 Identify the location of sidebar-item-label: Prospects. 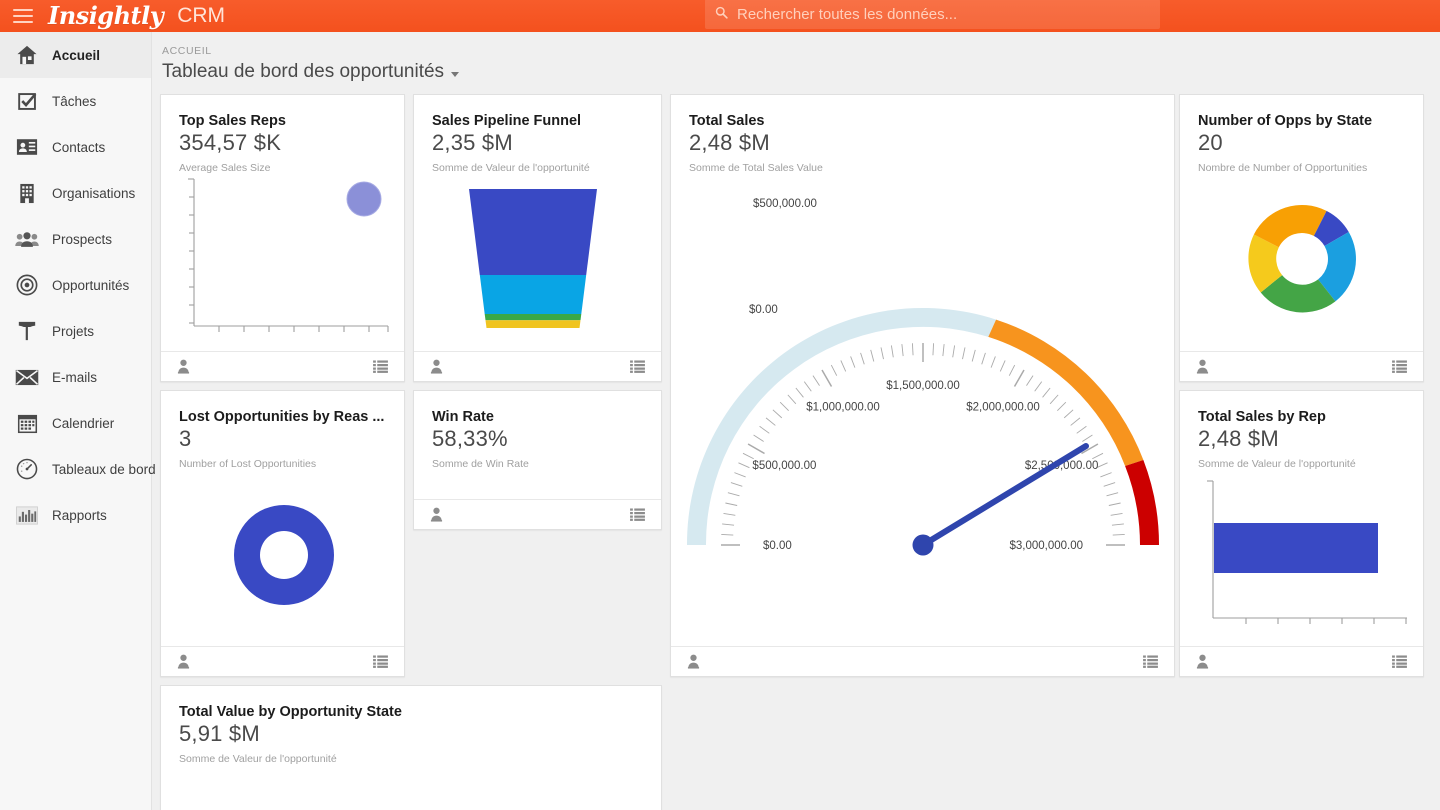
(82, 239).